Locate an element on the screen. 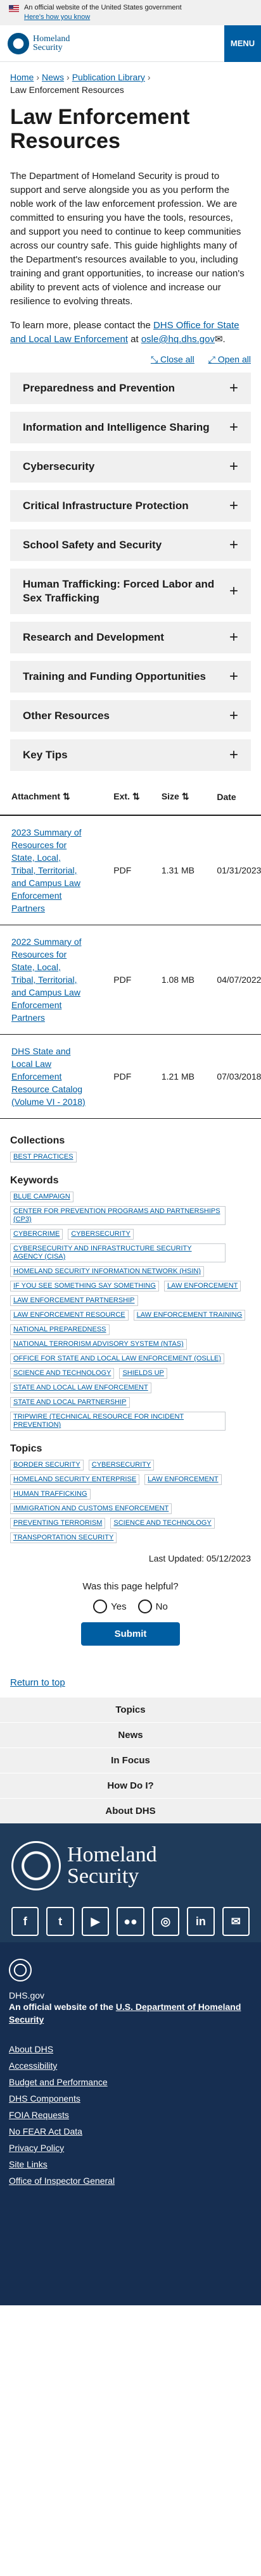  keyword-tag: CYBERCRIME is located at coordinates (37, 1234).